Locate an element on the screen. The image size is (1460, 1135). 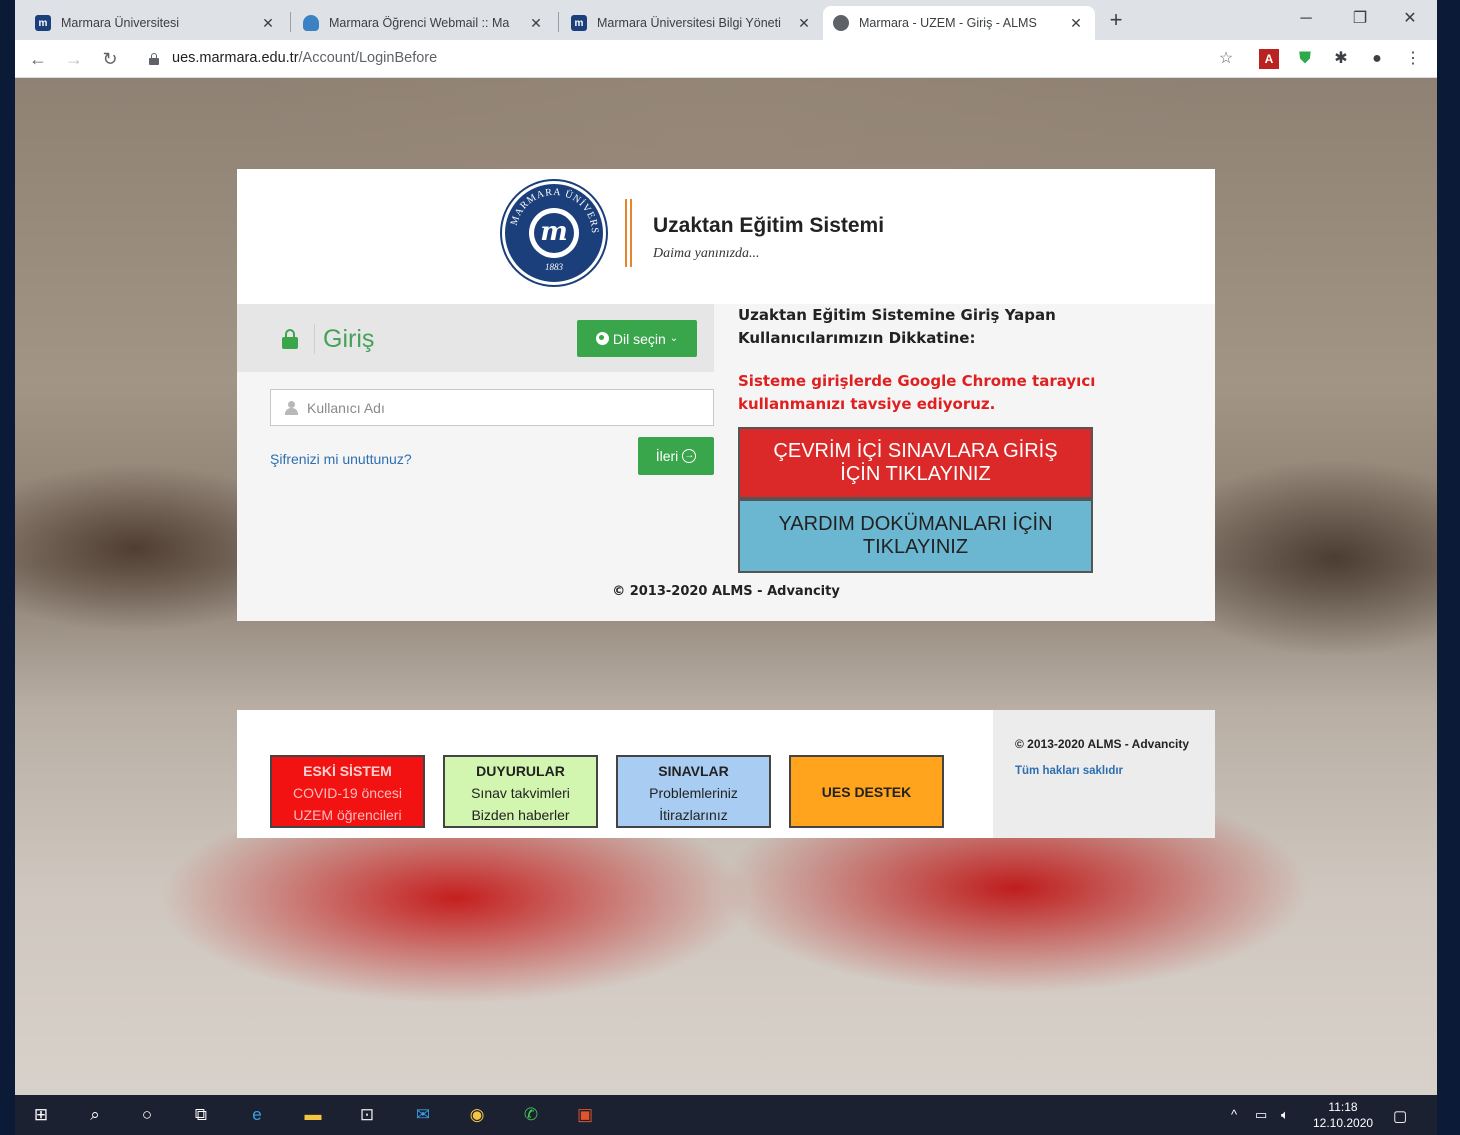
url-host: ues.marmara.edu.tr is located at coordinates (235, 58).